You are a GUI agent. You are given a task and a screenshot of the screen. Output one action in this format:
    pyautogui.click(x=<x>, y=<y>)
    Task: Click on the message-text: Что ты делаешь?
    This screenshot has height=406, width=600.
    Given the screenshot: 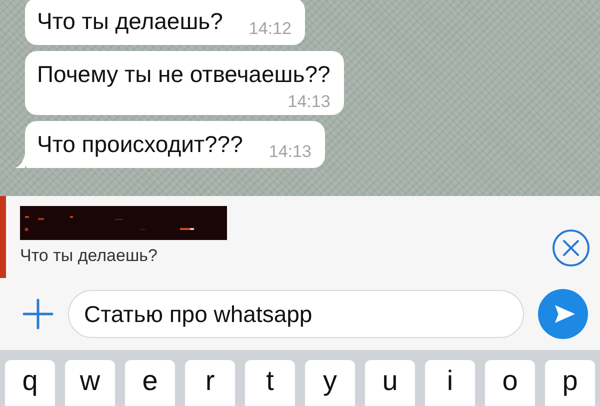 What is the action you would take?
    pyautogui.click(x=130, y=21)
    